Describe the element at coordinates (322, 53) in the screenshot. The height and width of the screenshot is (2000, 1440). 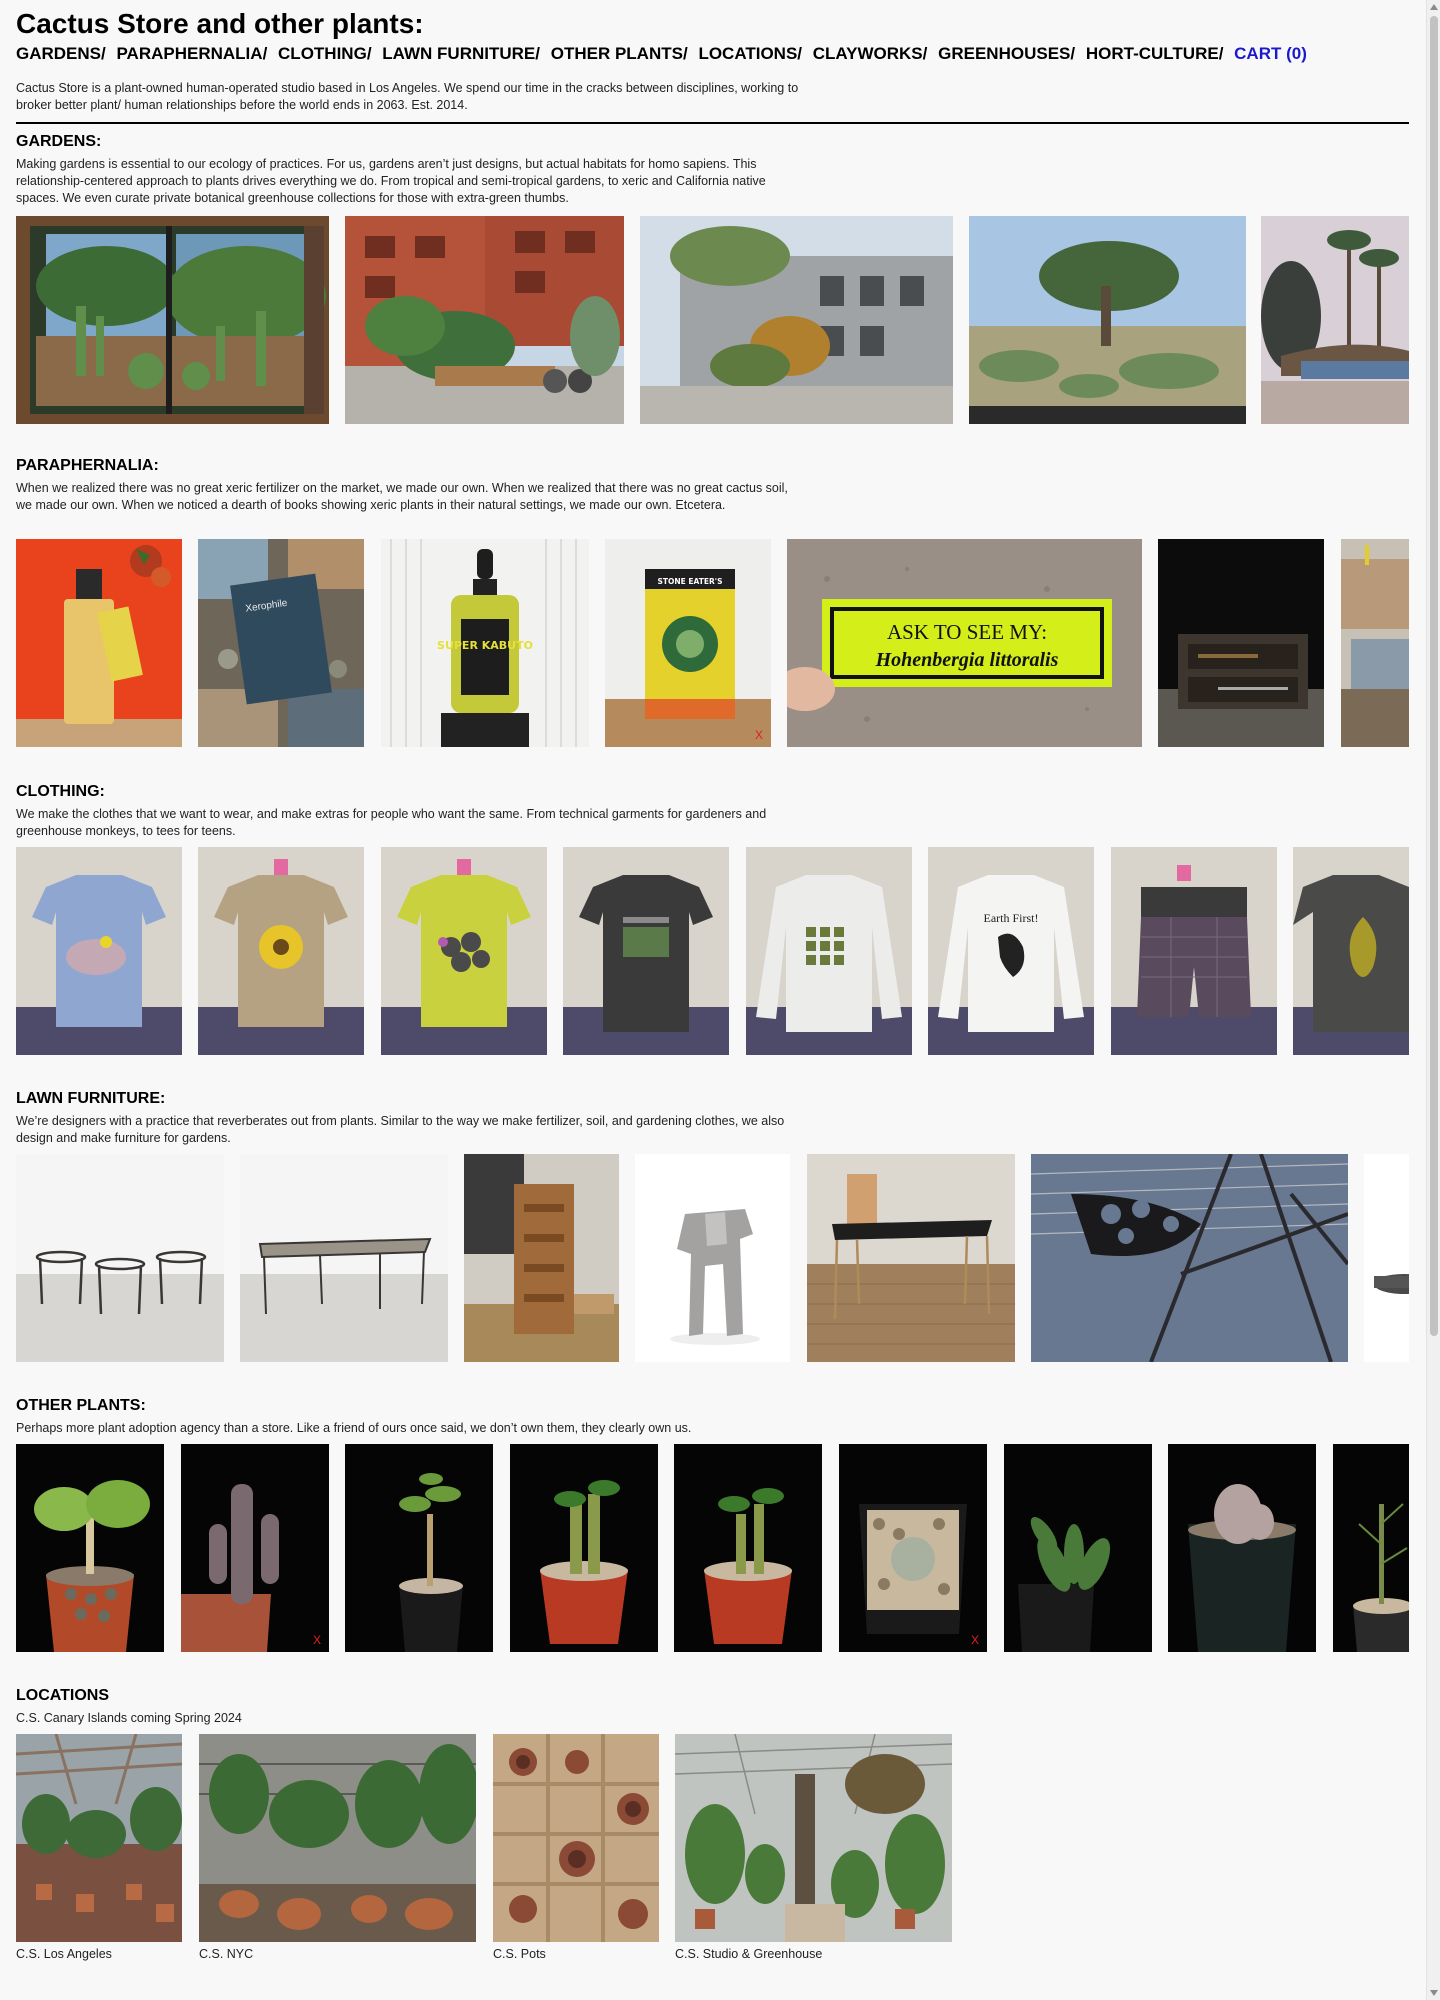
I see `nav-clothing: CLOTHING` at that location.